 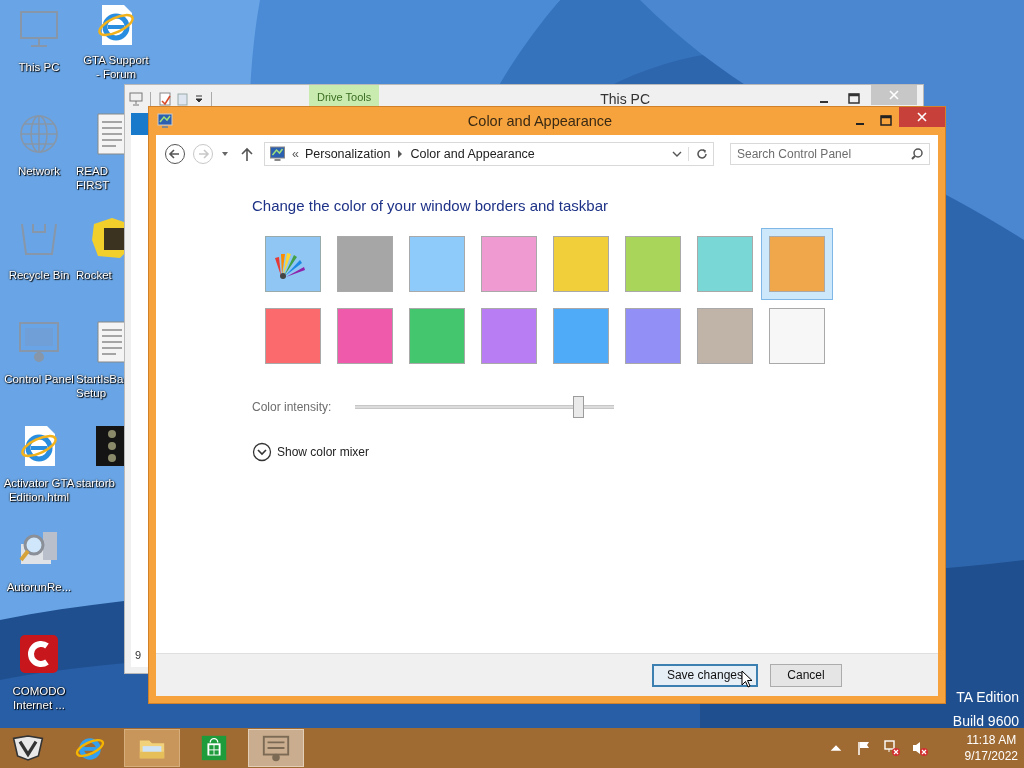 What do you see at coordinates (39, 171) in the screenshot?
I see `icon-label: Network` at bounding box center [39, 171].